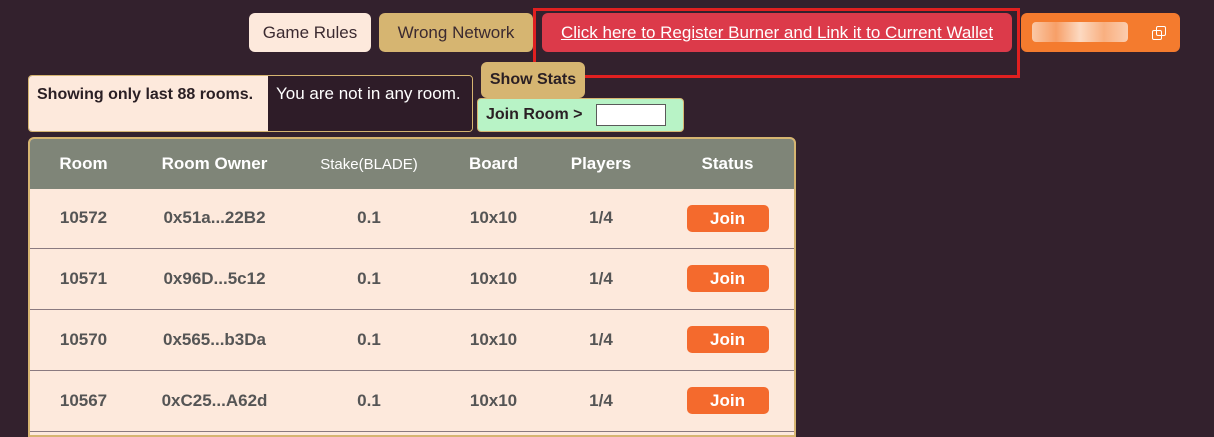 The width and height of the screenshot is (1214, 437). I want to click on table-row: 10570 0x565...b3Da 0.1 10x10 1/4 Join, so click(412, 339).